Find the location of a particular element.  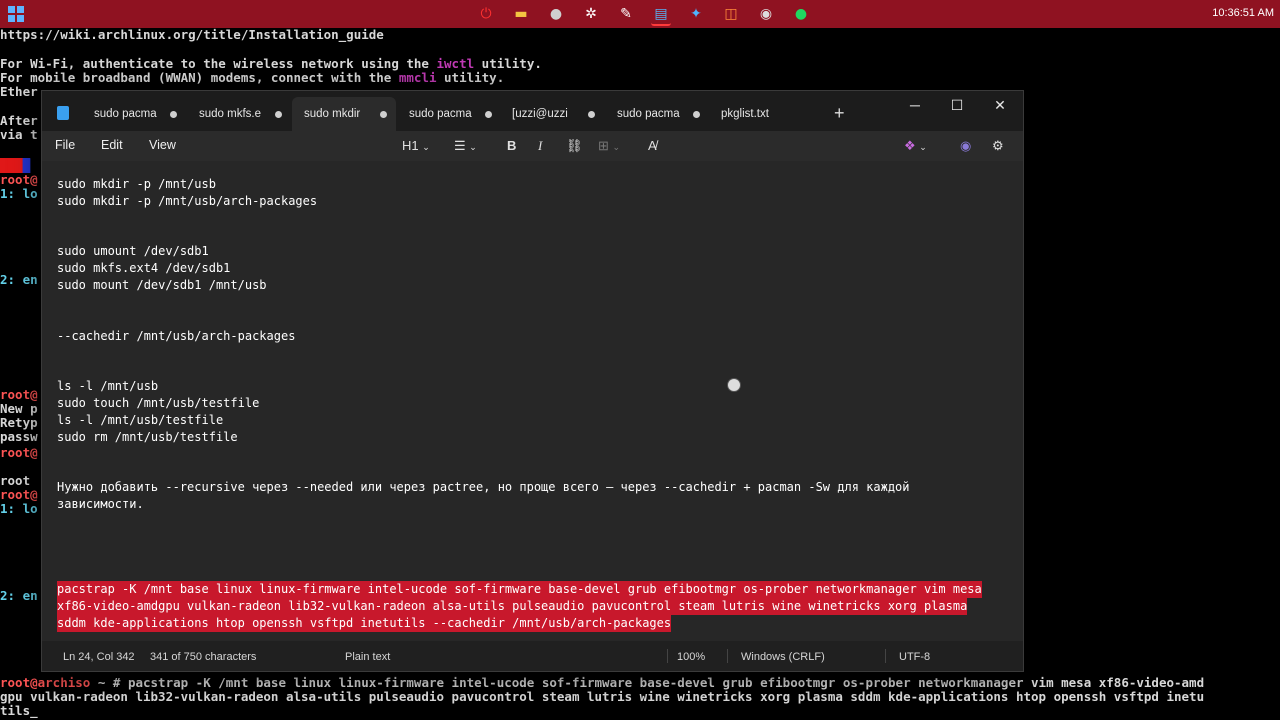

settings-gear-icon: ⚙ is located at coordinates (998, 146).